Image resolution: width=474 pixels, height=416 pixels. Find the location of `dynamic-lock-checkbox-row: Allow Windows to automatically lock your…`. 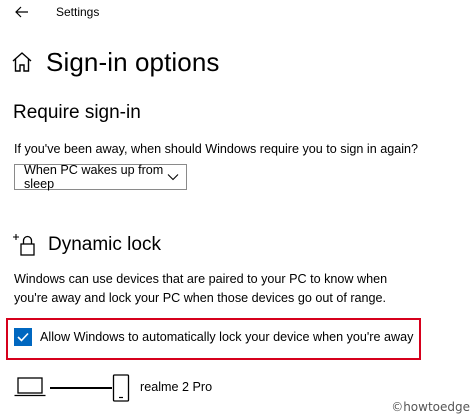

dynamic-lock-checkbox-row: Allow Windows to automatically lock your… is located at coordinates (213, 337).